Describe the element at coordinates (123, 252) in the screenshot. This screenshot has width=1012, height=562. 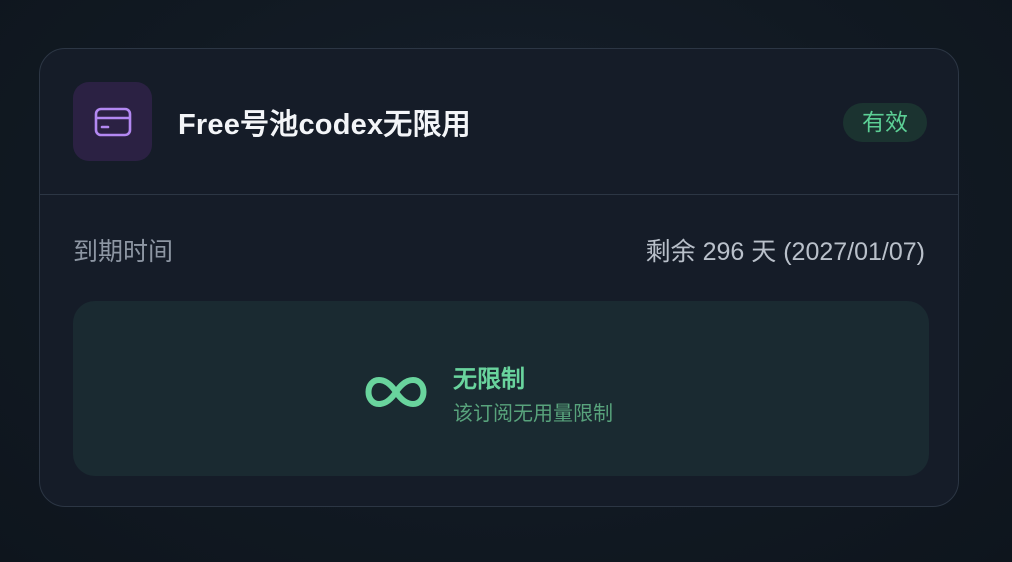
I see `expiry-label: 到期时间` at that location.